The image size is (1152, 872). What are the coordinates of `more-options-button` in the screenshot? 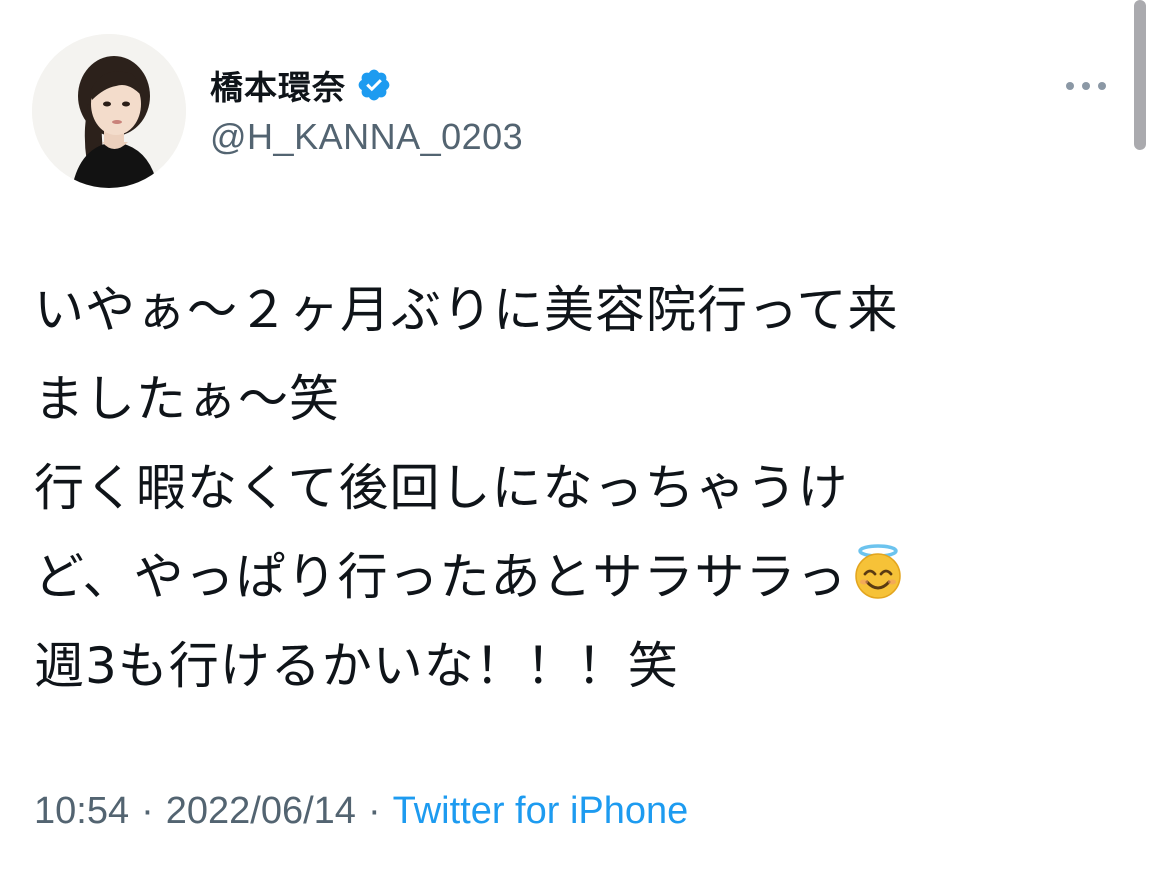 It's located at (1086, 86).